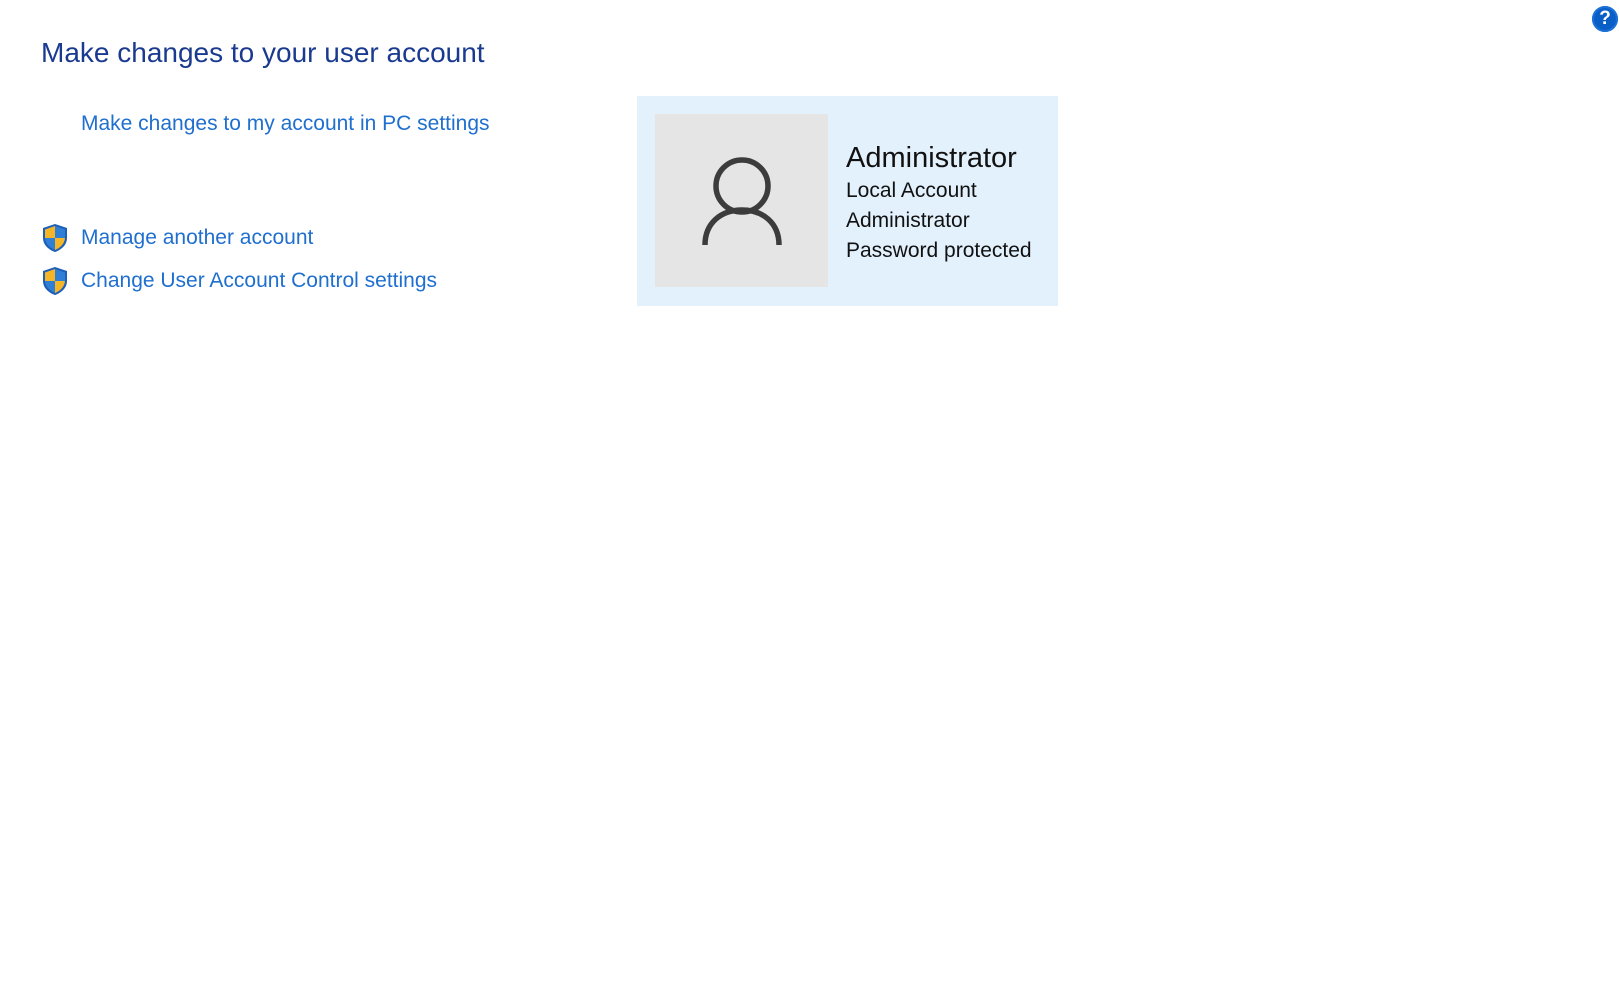 Image resolution: width=1619 pixels, height=1004 pixels. What do you see at coordinates (1605, 19) in the screenshot?
I see `help-icon: ?` at bounding box center [1605, 19].